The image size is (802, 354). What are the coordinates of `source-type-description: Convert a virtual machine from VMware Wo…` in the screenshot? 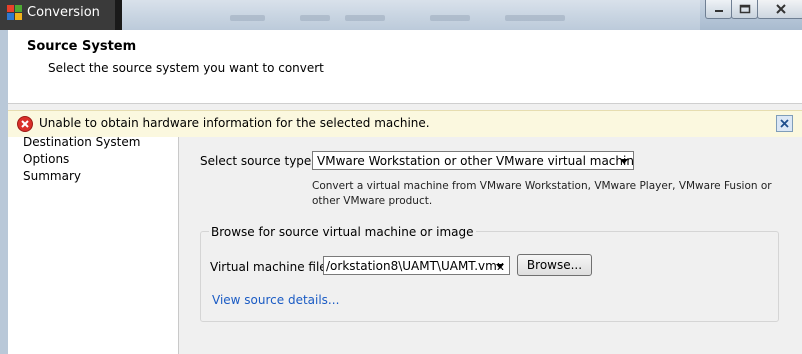 It's located at (542, 193).